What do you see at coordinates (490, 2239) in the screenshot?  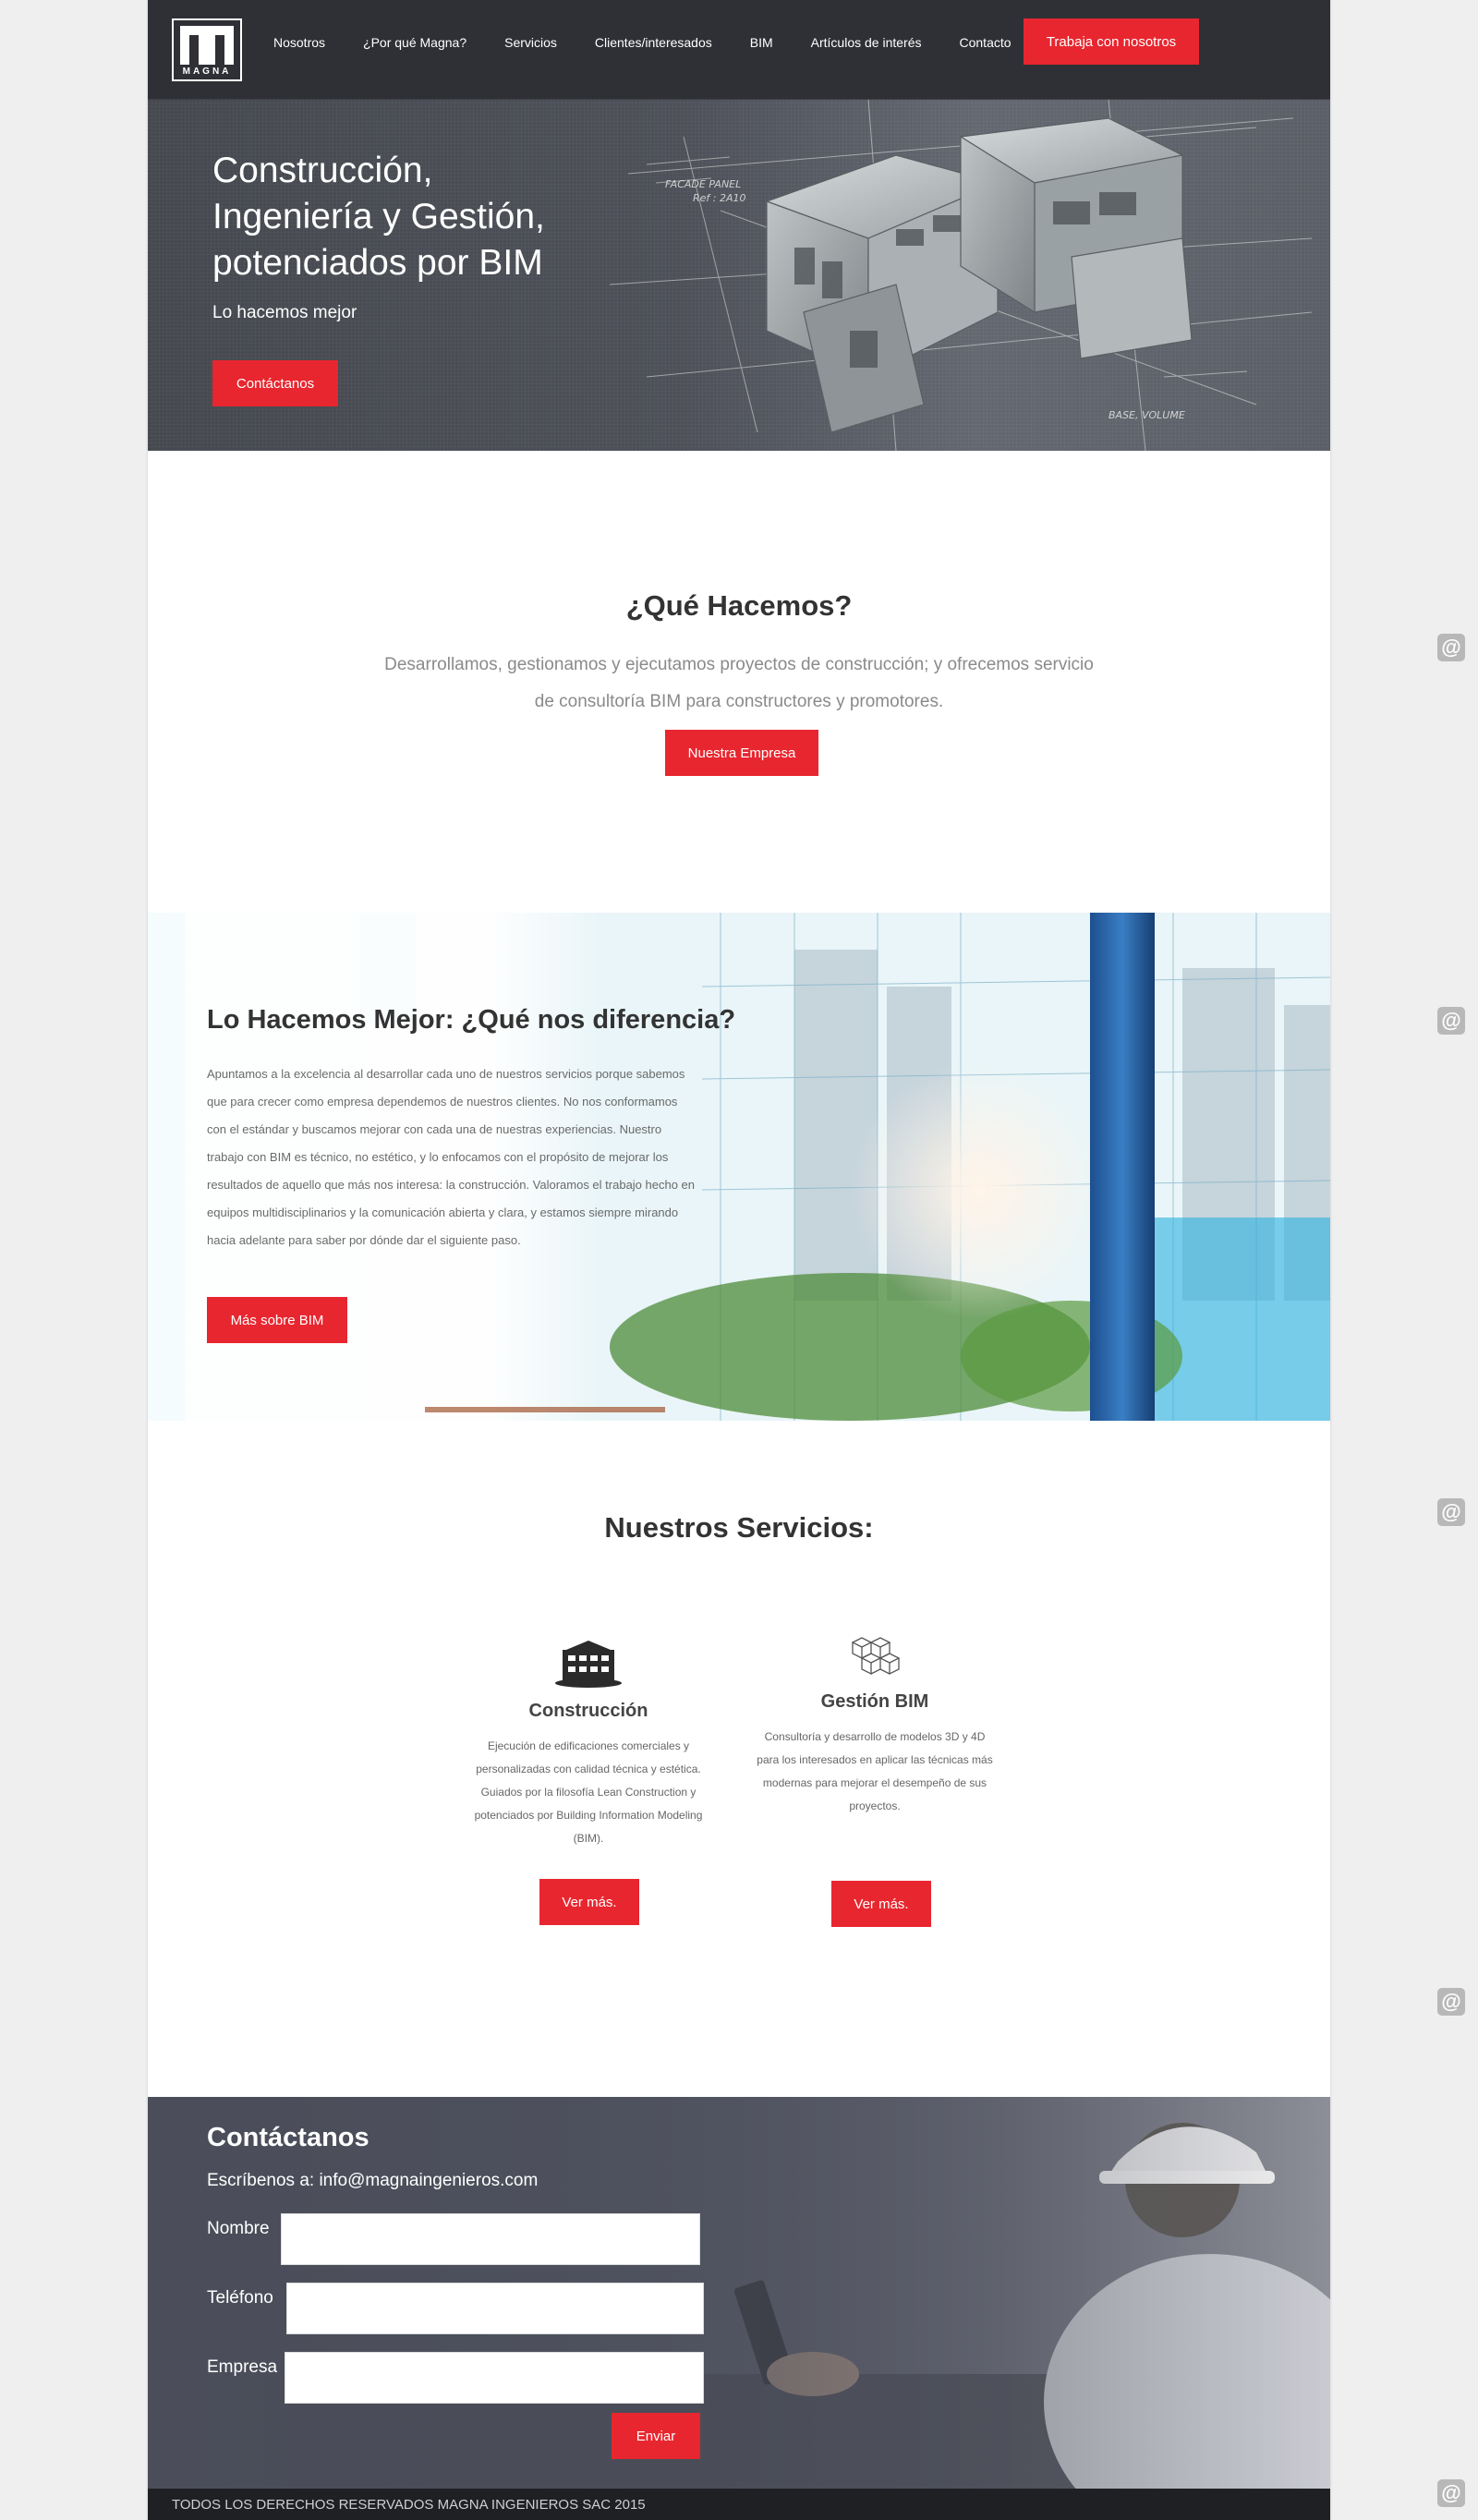 I see `nombre-input` at bounding box center [490, 2239].